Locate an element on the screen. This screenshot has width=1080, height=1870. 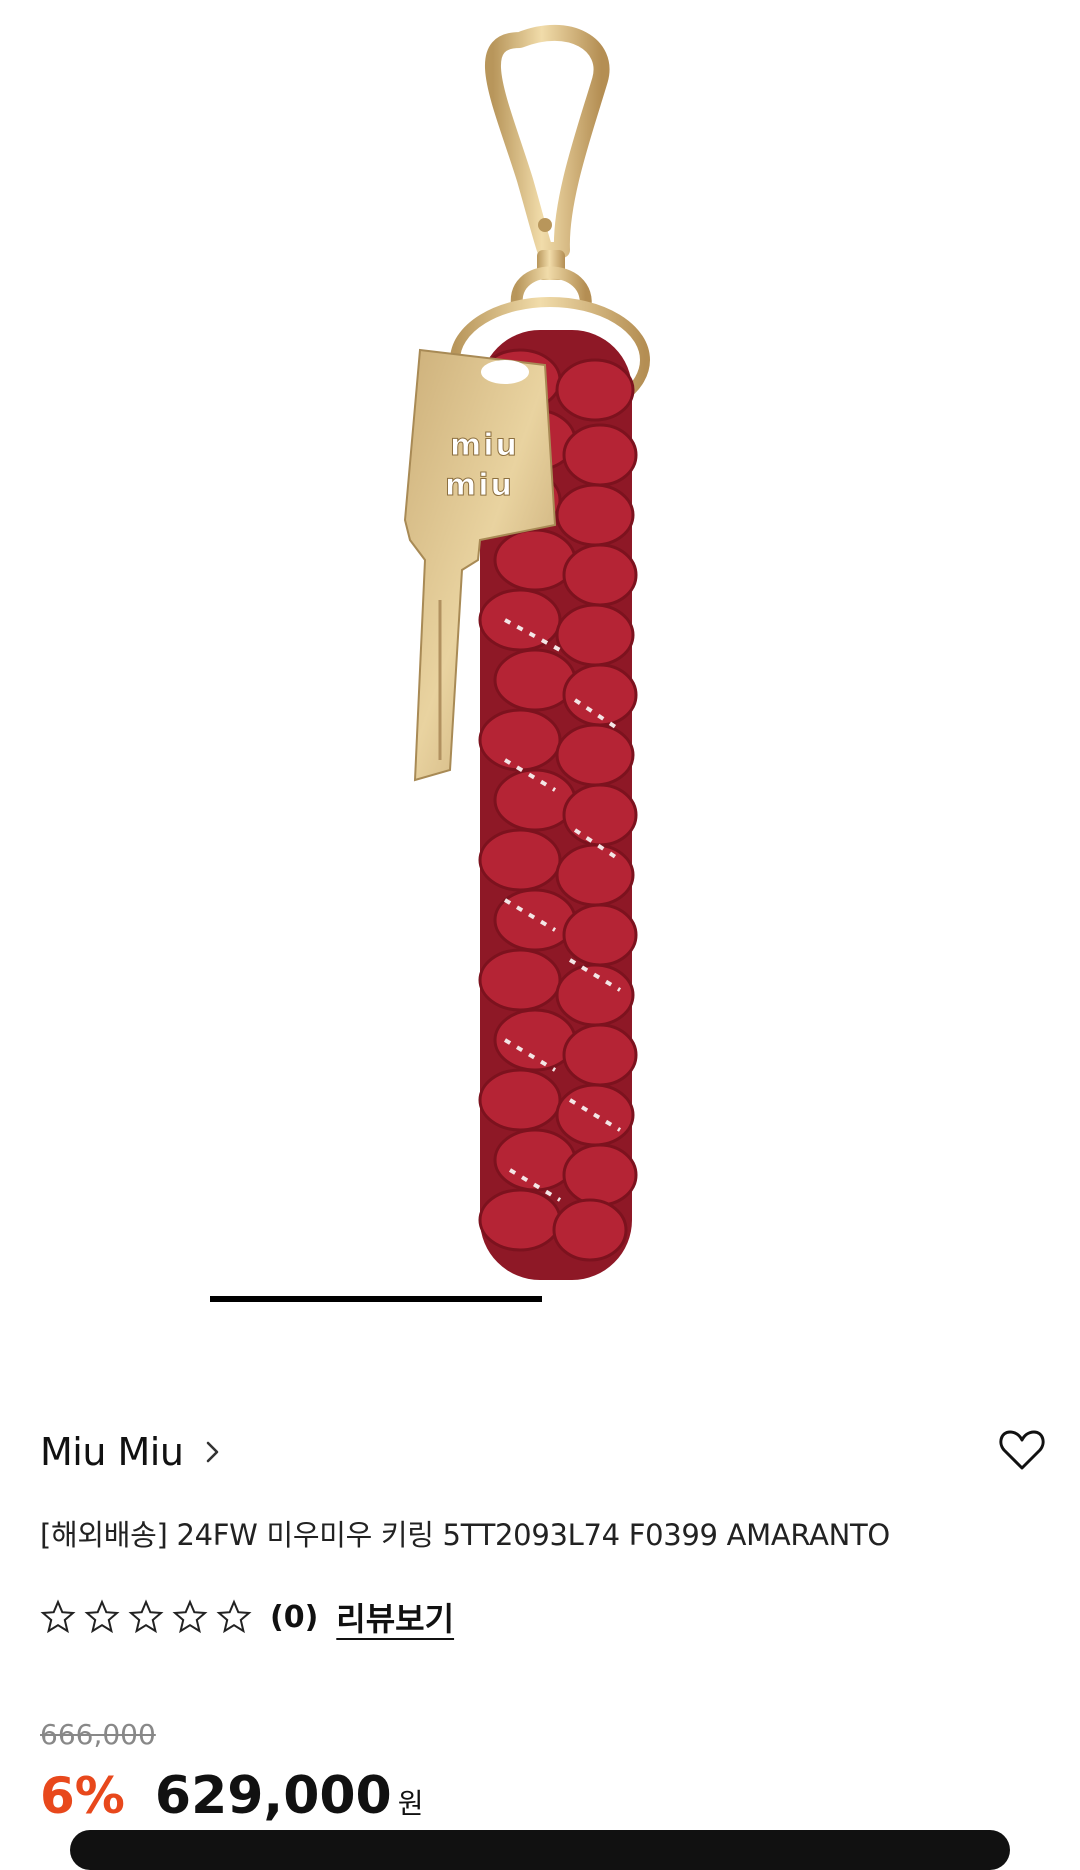
brand-name: Miu Miu is located at coordinates (112, 1452).